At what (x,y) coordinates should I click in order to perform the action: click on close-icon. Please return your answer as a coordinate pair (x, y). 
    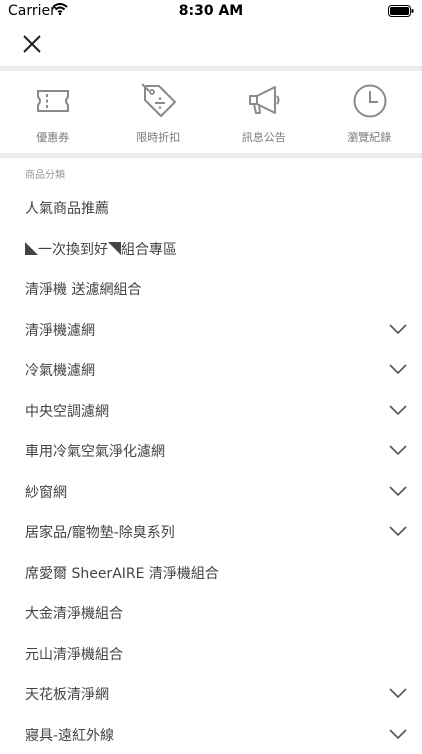
    Looking at the image, I should click on (32, 44).